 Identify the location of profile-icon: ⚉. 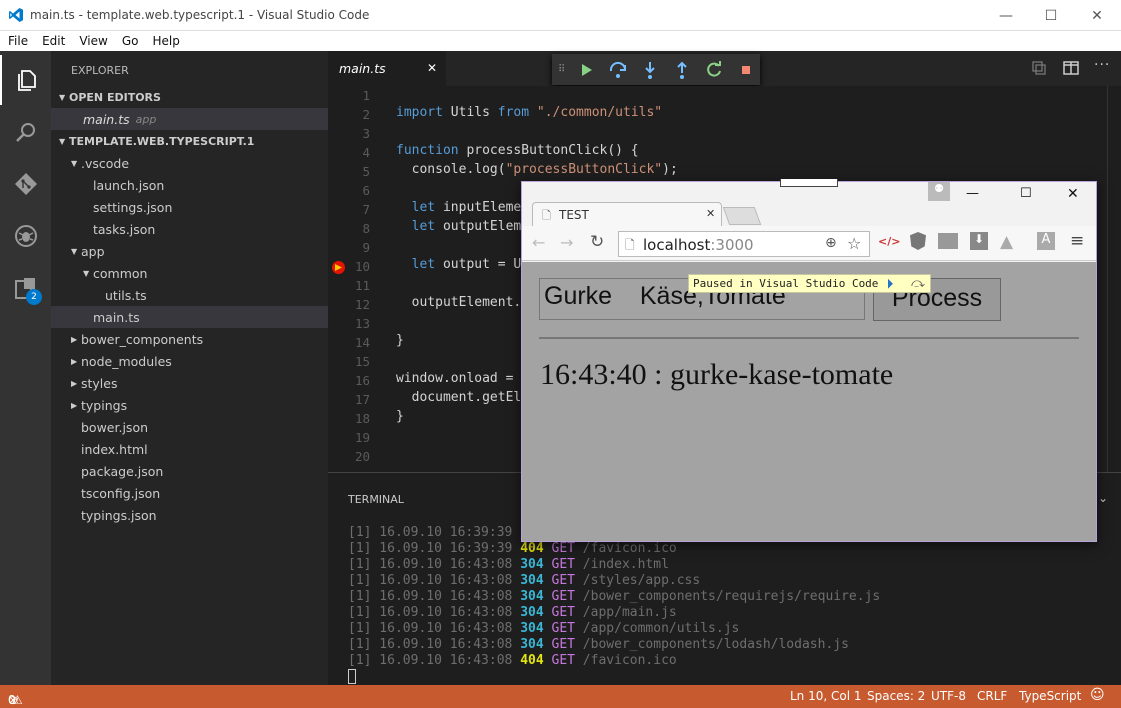
(939, 191).